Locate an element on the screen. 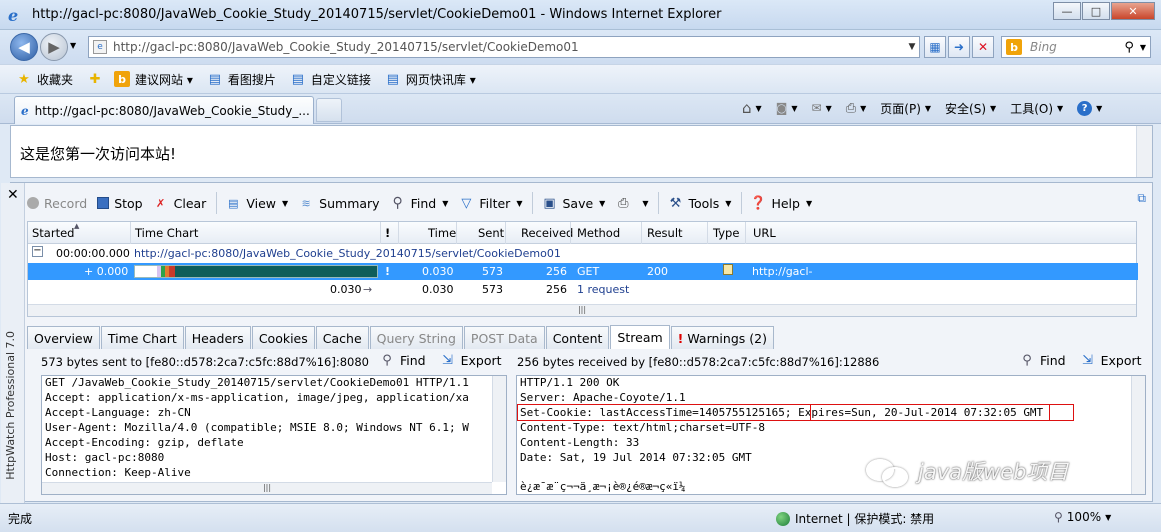 The height and width of the screenshot is (532, 1161). favorites-button: ★ 收藏夹 is located at coordinates (44, 79).